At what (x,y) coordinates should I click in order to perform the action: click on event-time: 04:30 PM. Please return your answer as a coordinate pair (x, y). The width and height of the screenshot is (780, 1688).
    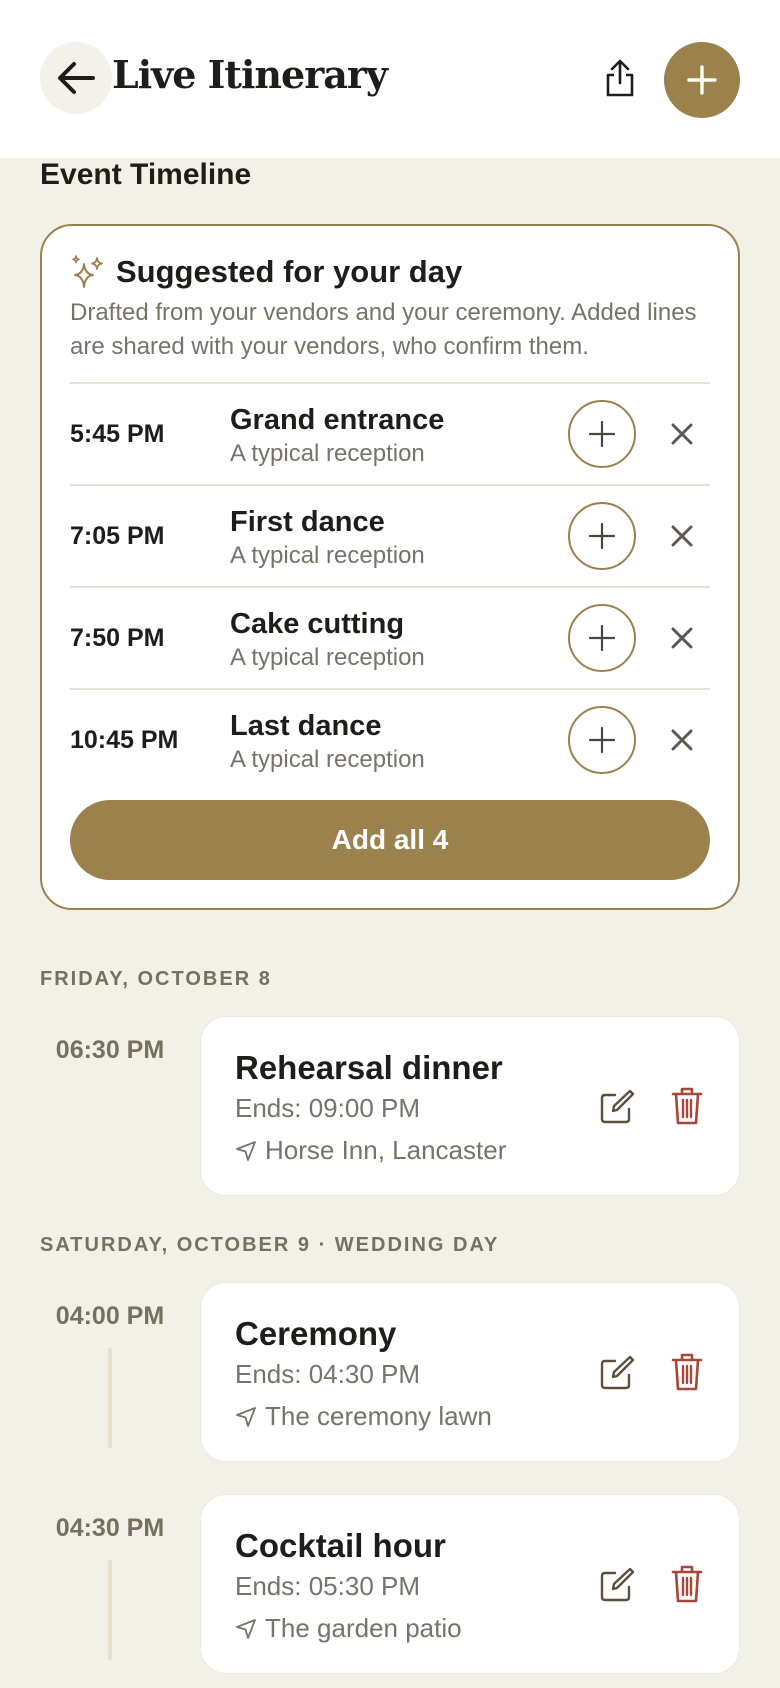
    Looking at the image, I should click on (110, 1528).